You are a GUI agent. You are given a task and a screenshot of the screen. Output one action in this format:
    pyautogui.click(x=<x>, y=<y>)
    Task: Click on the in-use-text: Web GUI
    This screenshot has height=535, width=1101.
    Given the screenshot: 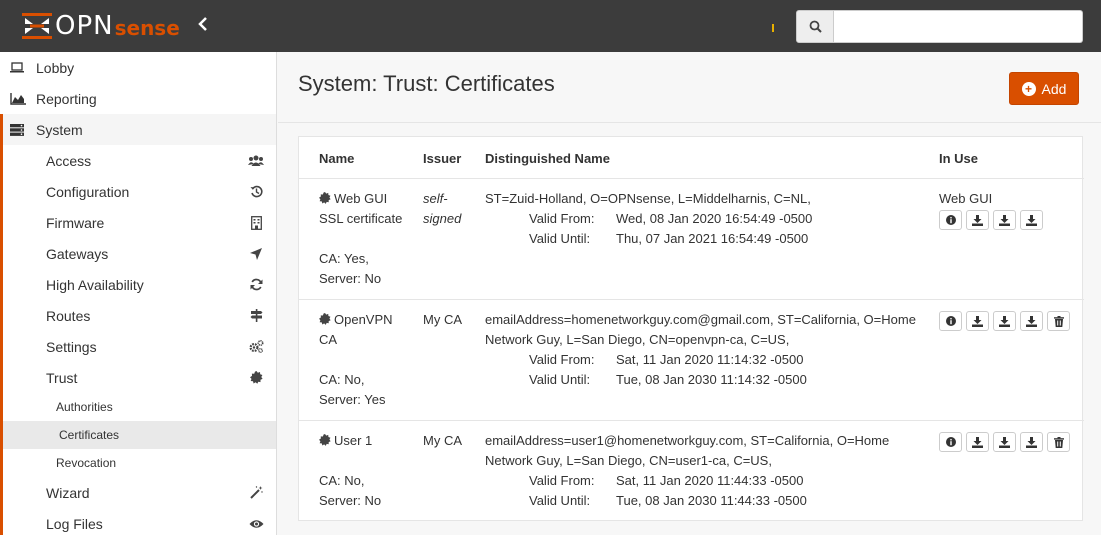 What is the action you would take?
    pyautogui.click(x=966, y=198)
    